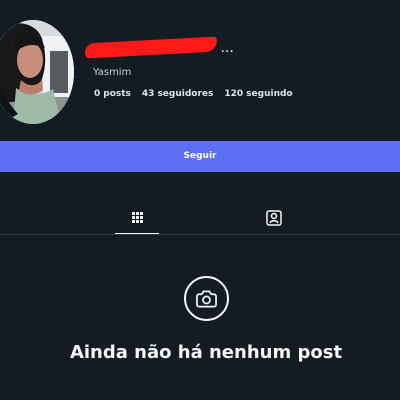  Describe the element at coordinates (269, 94) in the screenshot. I see `following-count-label: seguindo` at that location.